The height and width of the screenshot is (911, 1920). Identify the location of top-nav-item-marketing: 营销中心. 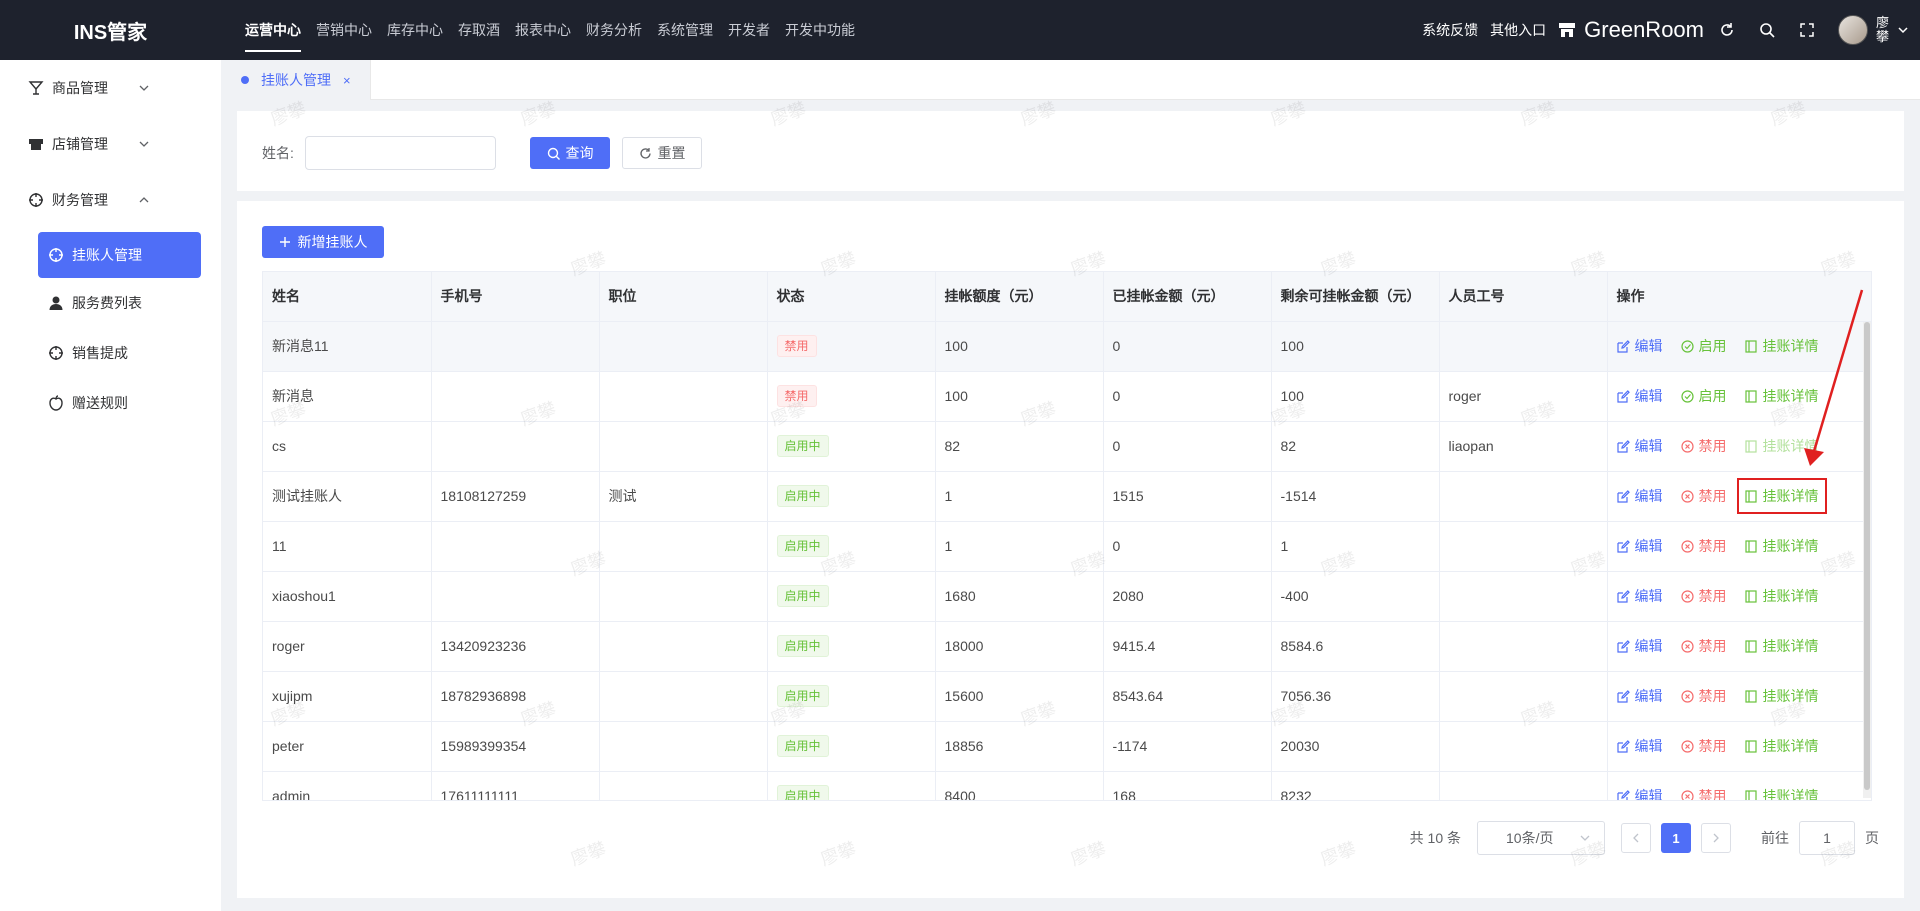
(344, 30).